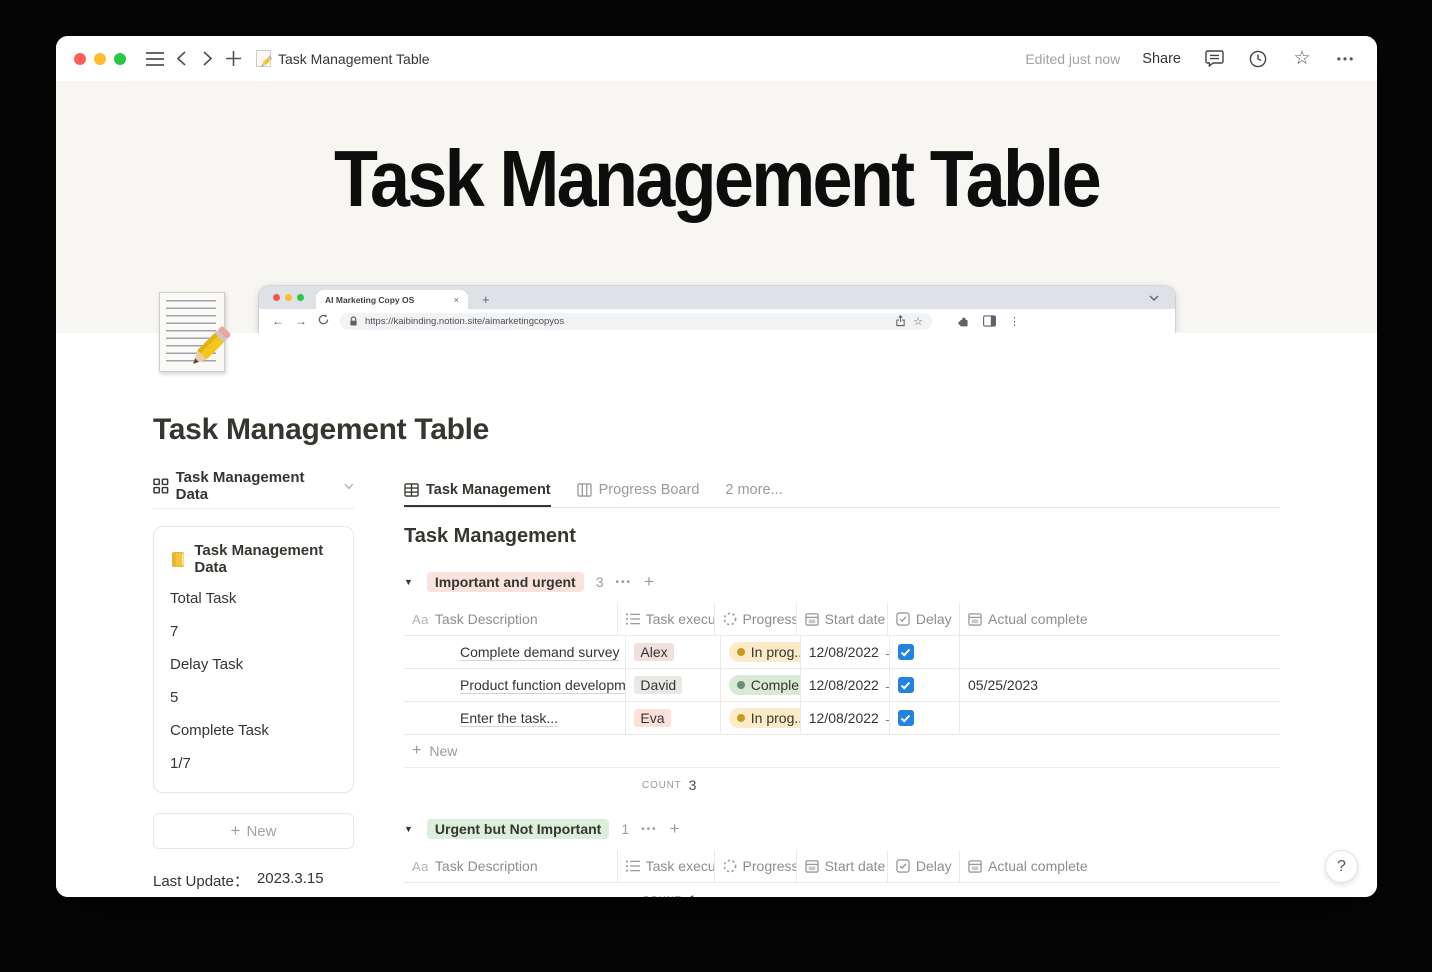 The image size is (1432, 972). What do you see at coordinates (505, 582) in the screenshot?
I see `group-name-pill: Important and urgent` at bounding box center [505, 582].